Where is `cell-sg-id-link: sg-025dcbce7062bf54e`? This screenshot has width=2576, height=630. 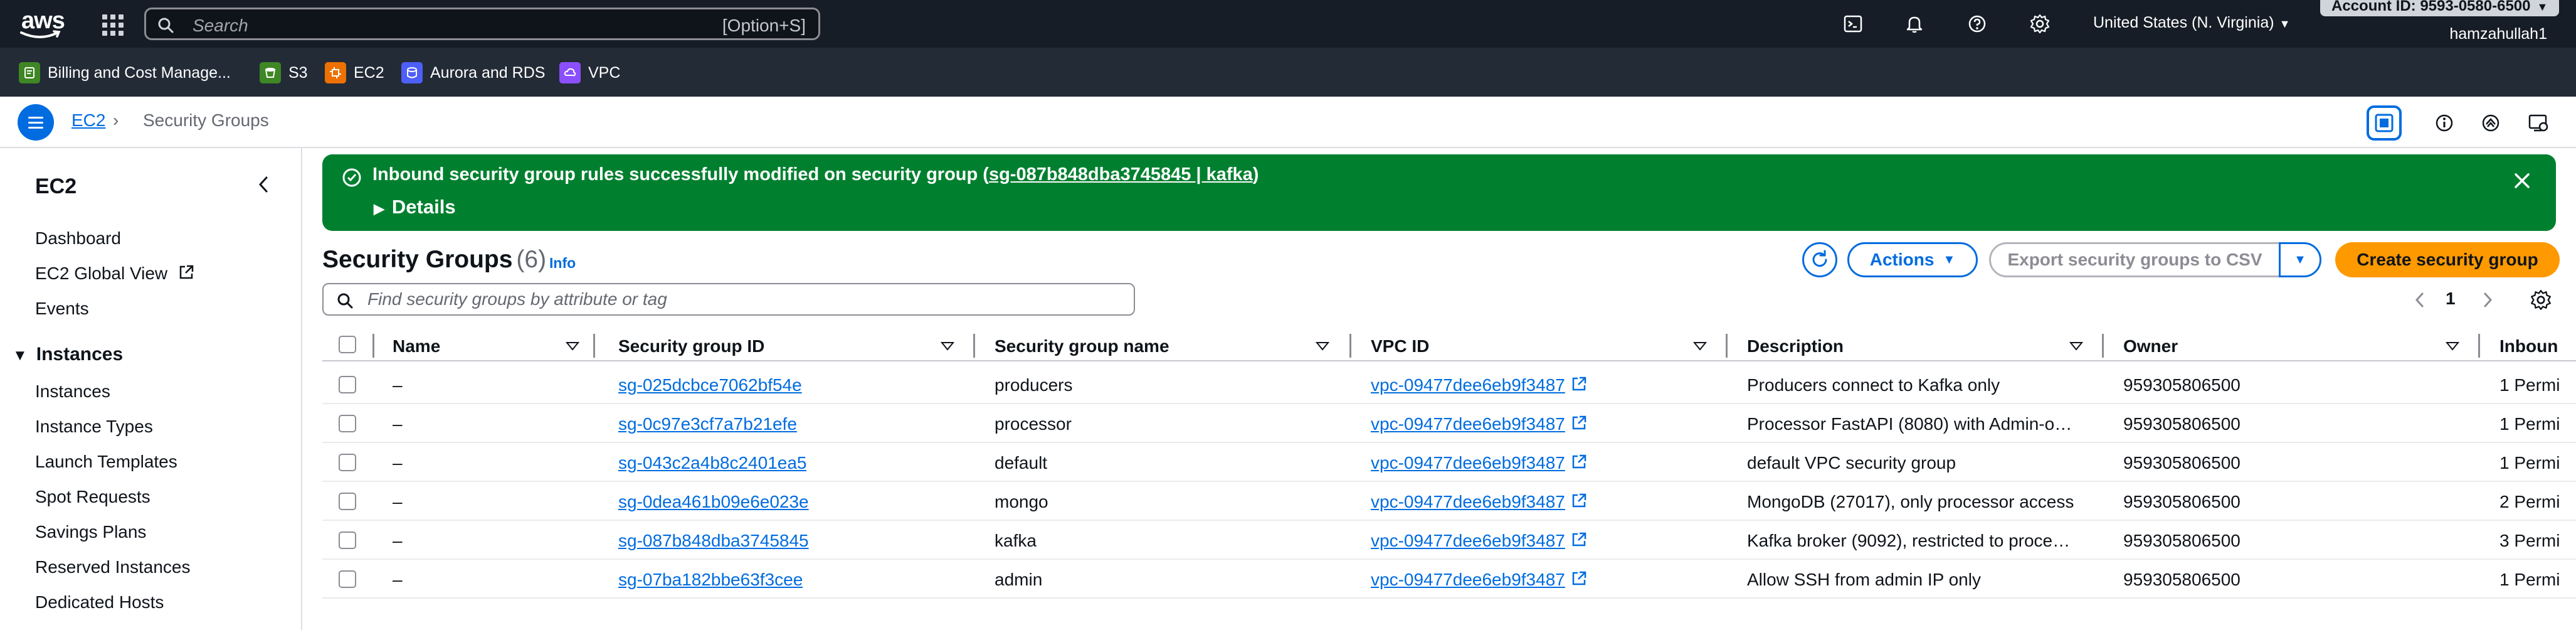
cell-sg-id-link: sg-025dcbce7062bf54e is located at coordinates (710, 385).